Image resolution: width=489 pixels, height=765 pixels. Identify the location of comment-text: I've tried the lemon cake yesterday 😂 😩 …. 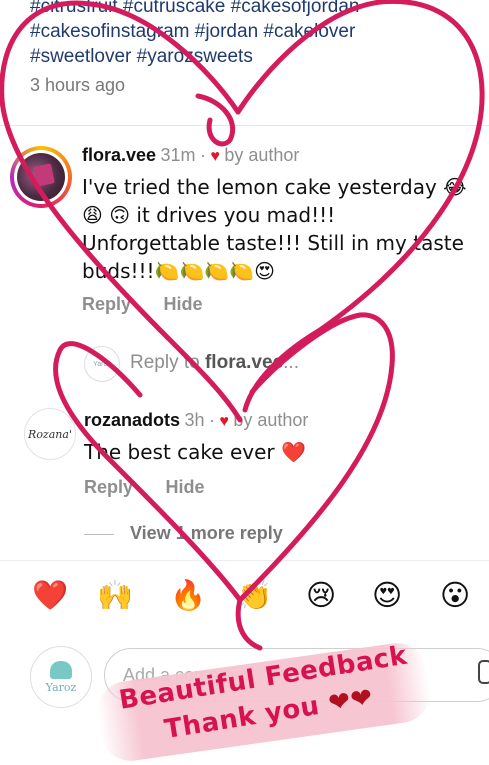
(274, 229).